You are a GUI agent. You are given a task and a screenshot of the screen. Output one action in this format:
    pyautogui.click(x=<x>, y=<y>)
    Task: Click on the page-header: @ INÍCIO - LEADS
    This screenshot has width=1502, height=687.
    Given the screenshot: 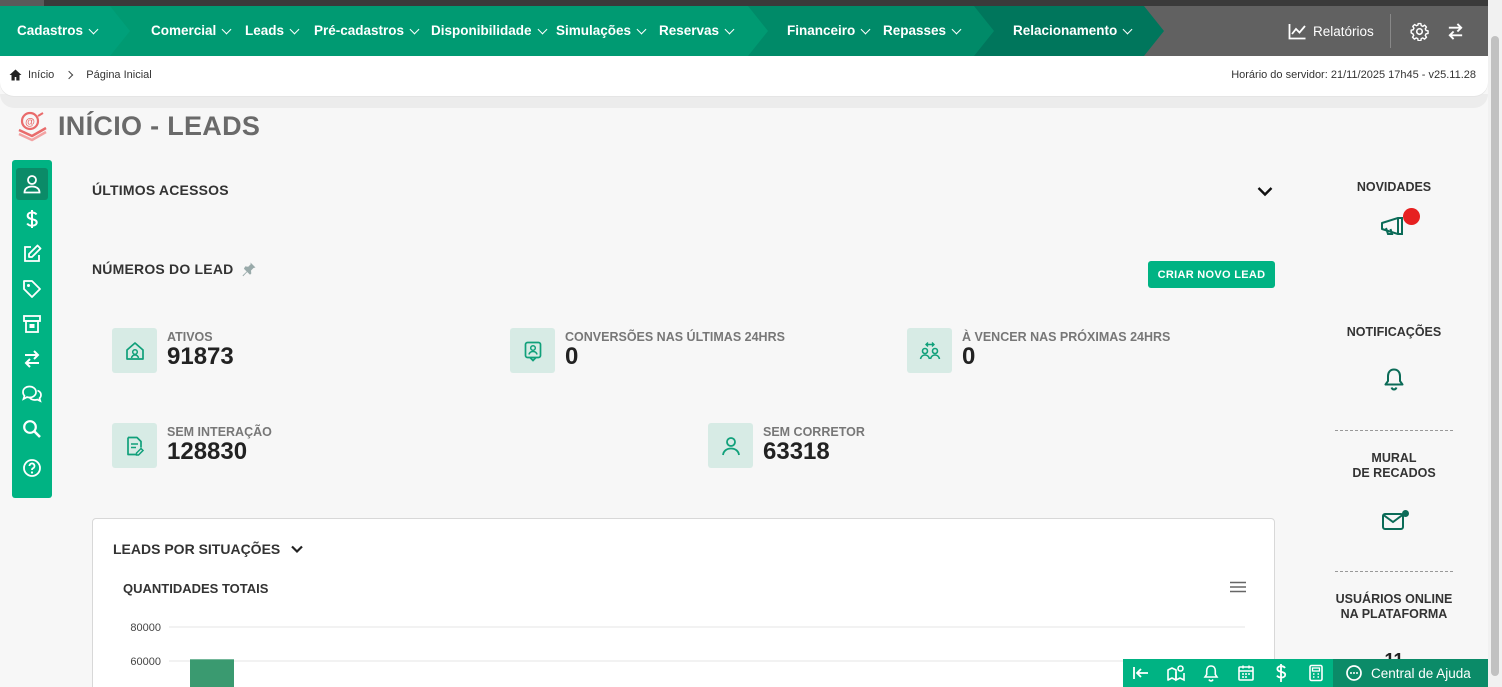 What is the action you would take?
    pyautogui.click(x=138, y=126)
    